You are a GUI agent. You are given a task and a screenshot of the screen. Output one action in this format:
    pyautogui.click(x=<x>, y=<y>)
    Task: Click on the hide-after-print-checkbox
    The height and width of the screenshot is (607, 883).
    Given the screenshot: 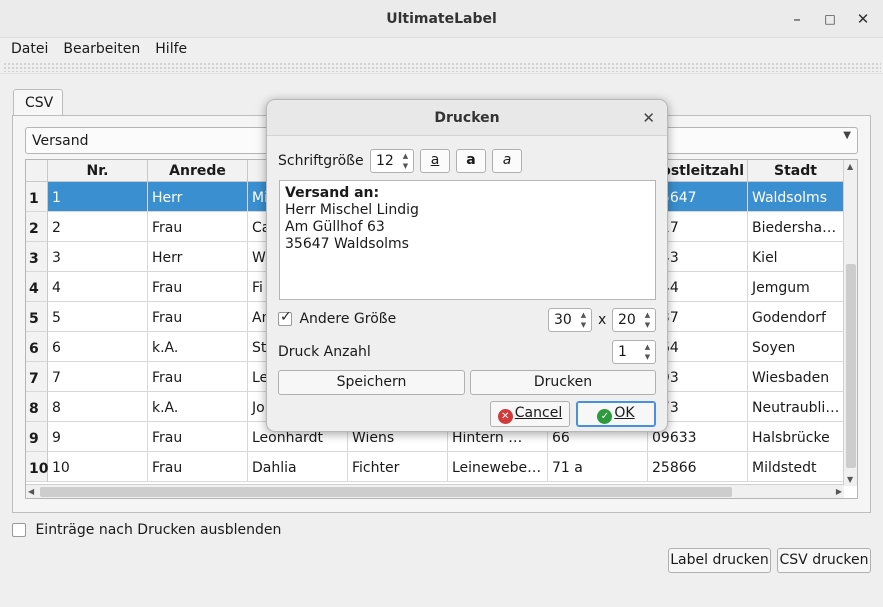 What is the action you would take?
    pyautogui.click(x=19, y=530)
    